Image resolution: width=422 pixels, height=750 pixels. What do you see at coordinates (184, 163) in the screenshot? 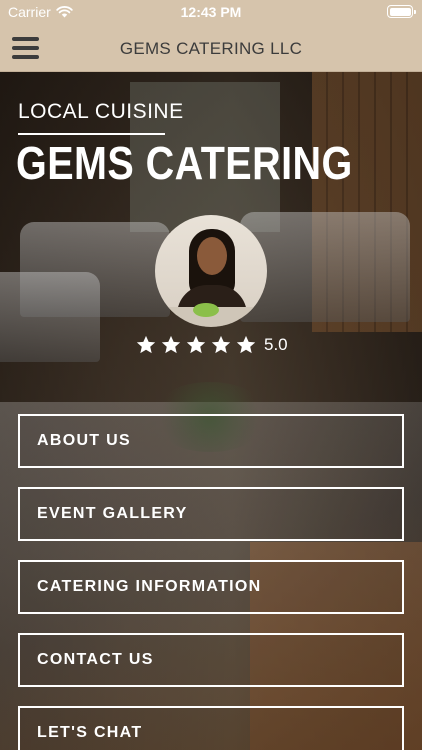
I see `page-title: GEMS CATERING` at bounding box center [184, 163].